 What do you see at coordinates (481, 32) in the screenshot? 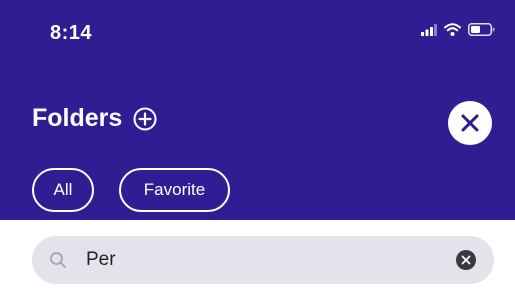
I see `battery-icon` at bounding box center [481, 32].